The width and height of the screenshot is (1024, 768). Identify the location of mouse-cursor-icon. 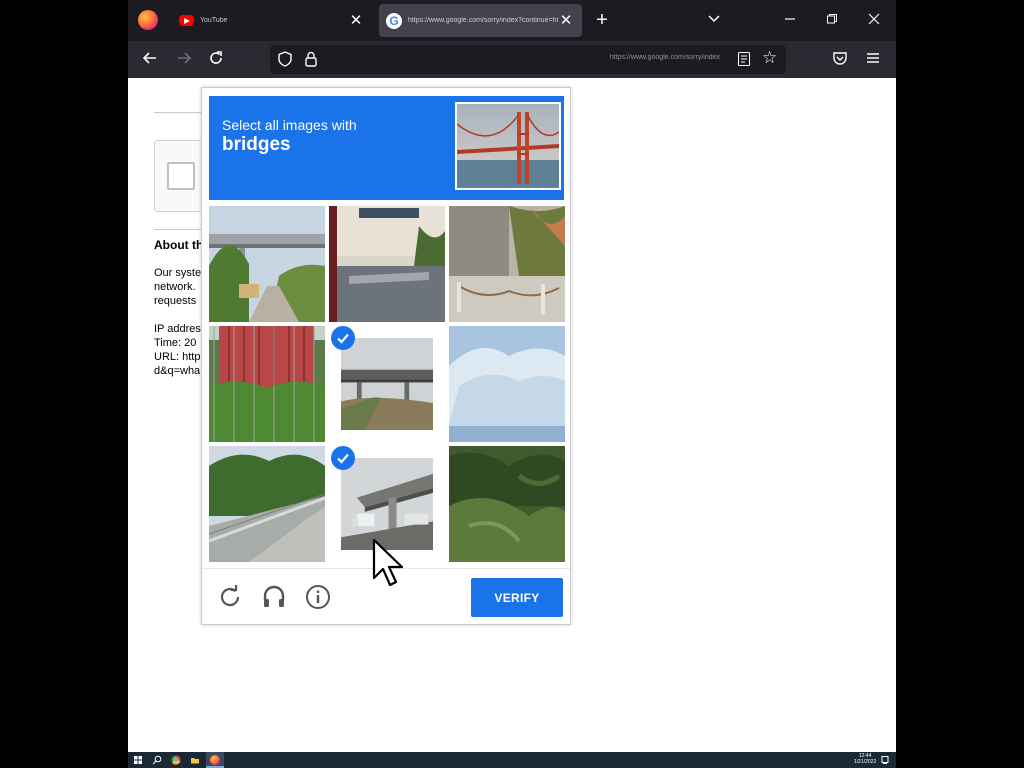
(388, 562).